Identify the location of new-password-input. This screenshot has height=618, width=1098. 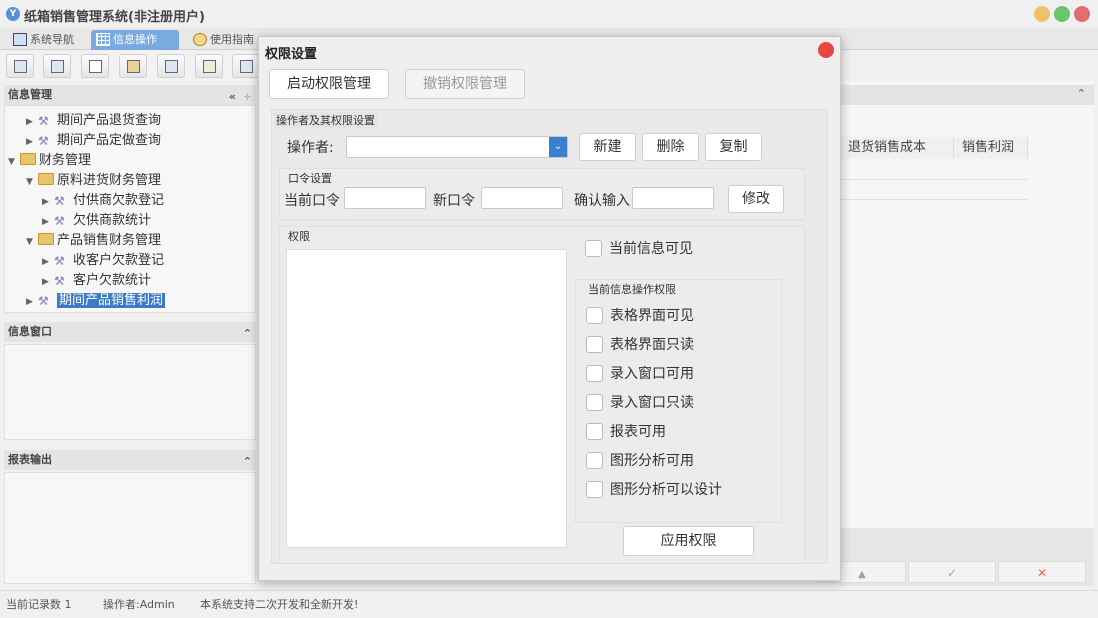
(522, 198).